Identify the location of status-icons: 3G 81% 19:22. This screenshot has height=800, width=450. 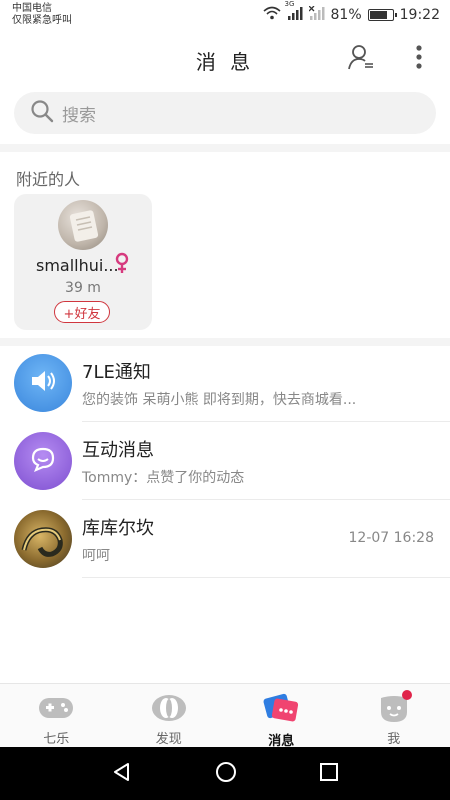
(351, 12).